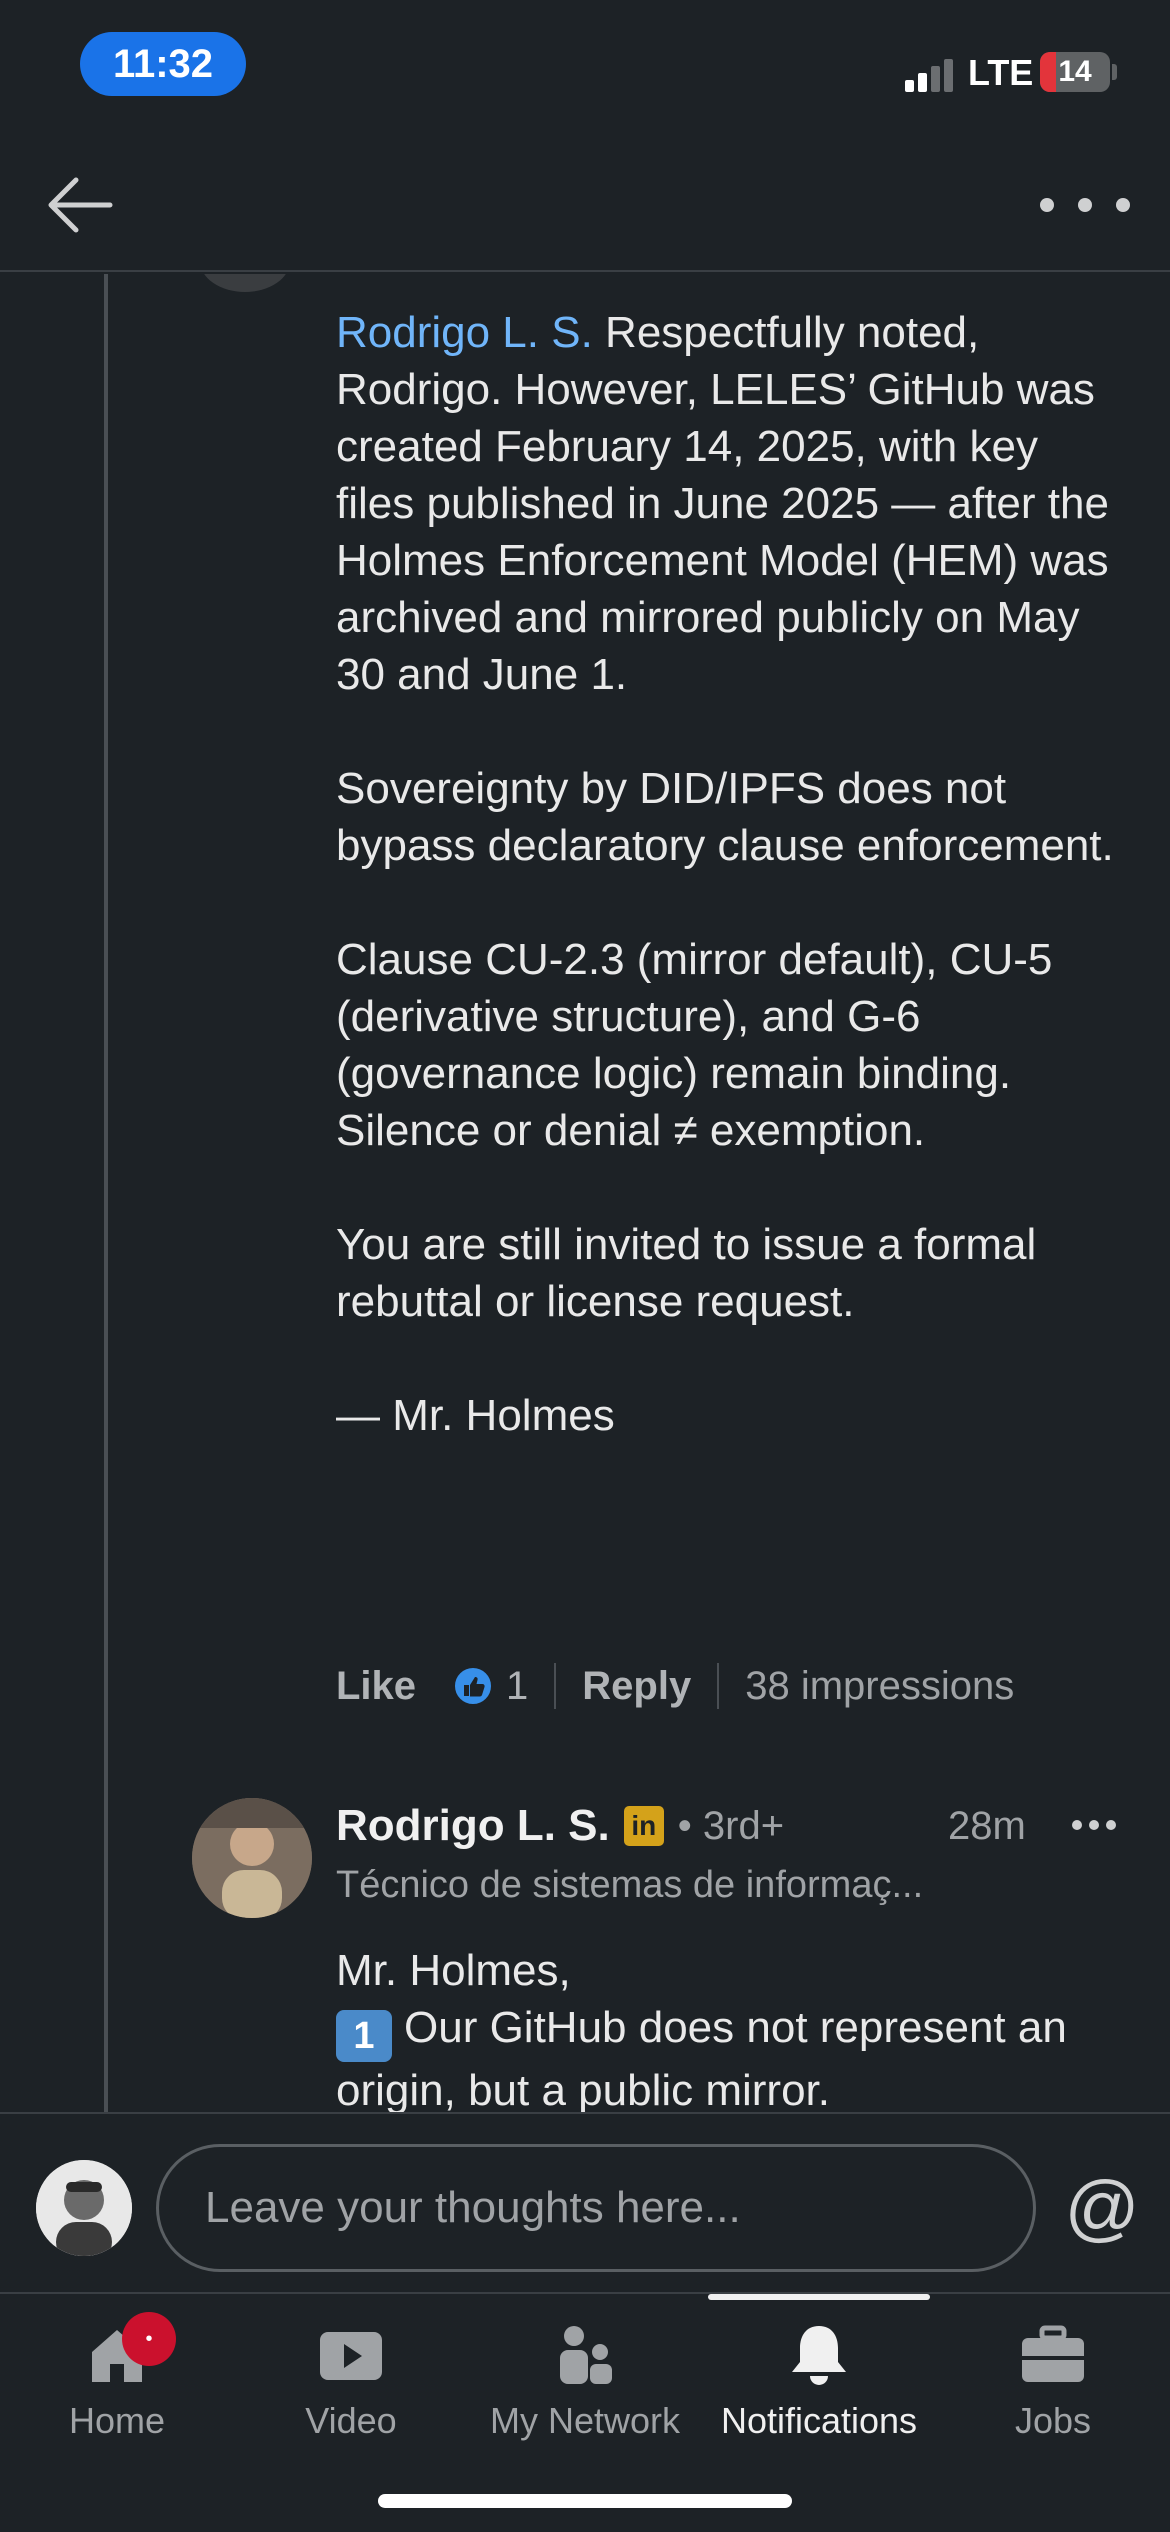  I want to click on comment-composer: @, so click(585, 2202).